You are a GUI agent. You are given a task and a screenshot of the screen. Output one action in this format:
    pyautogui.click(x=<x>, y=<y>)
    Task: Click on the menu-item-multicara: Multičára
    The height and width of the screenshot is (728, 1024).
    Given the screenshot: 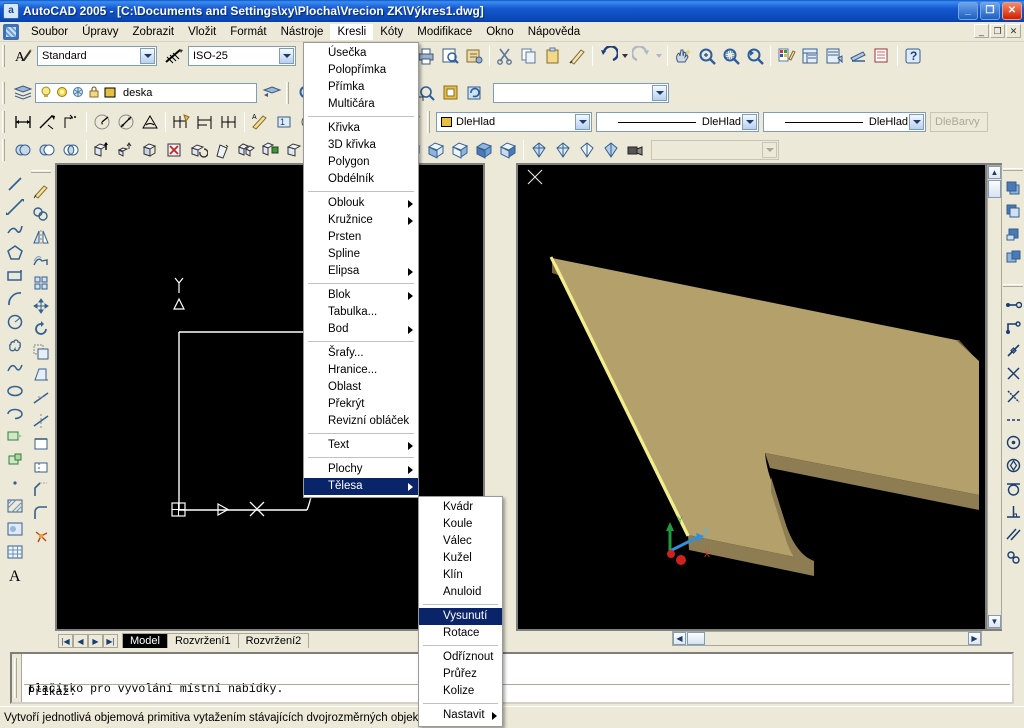 What is the action you would take?
    pyautogui.click(x=361, y=104)
    